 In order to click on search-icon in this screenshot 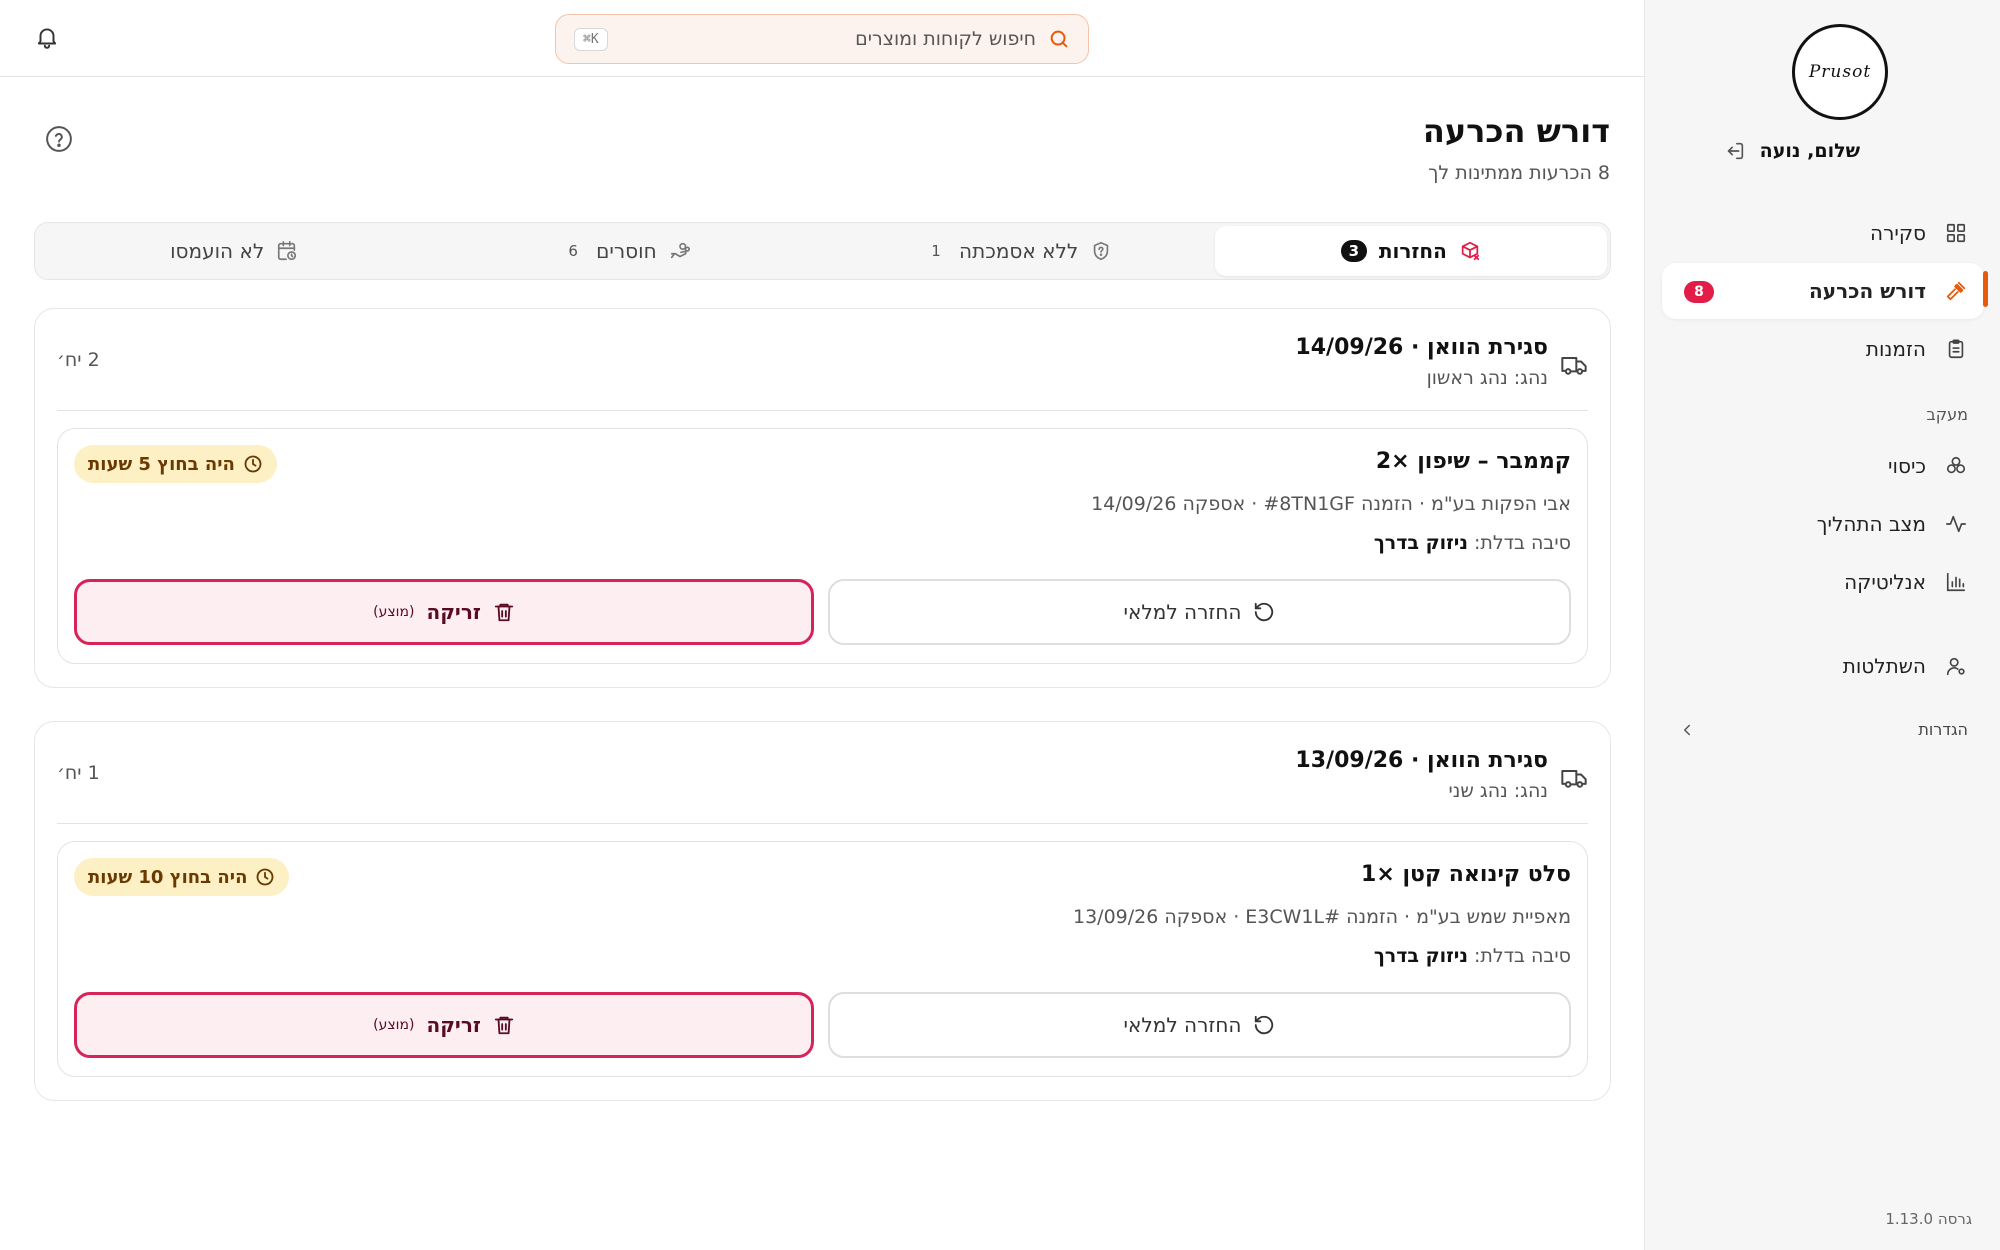, I will do `click(1059, 39)`.